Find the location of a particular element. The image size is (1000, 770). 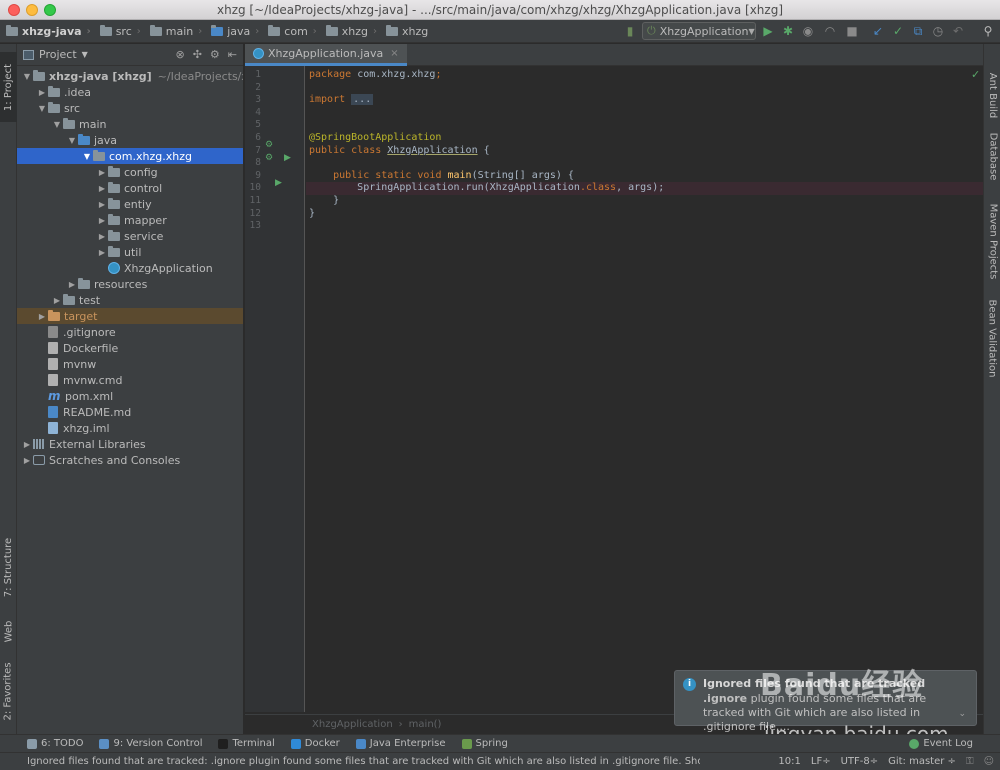

tree-item: ▶ service is located at coordinates (130, 236).